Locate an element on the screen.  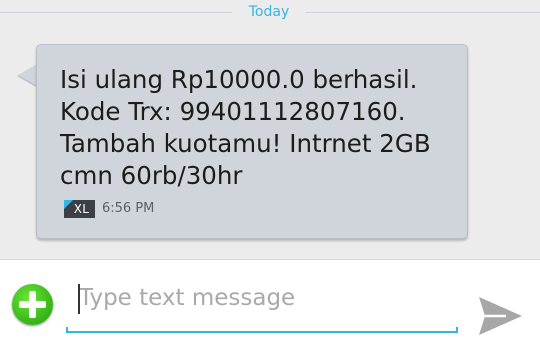
date-label: Today is located at coordinates (269, 12).